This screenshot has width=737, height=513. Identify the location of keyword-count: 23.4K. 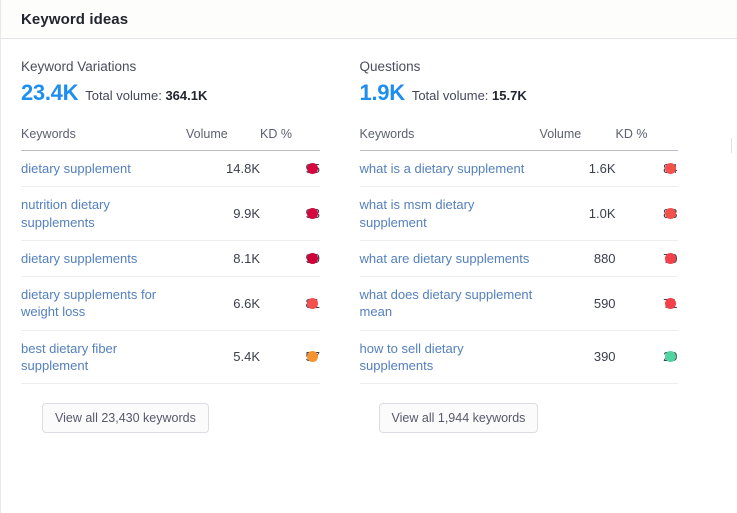
(50, 92).